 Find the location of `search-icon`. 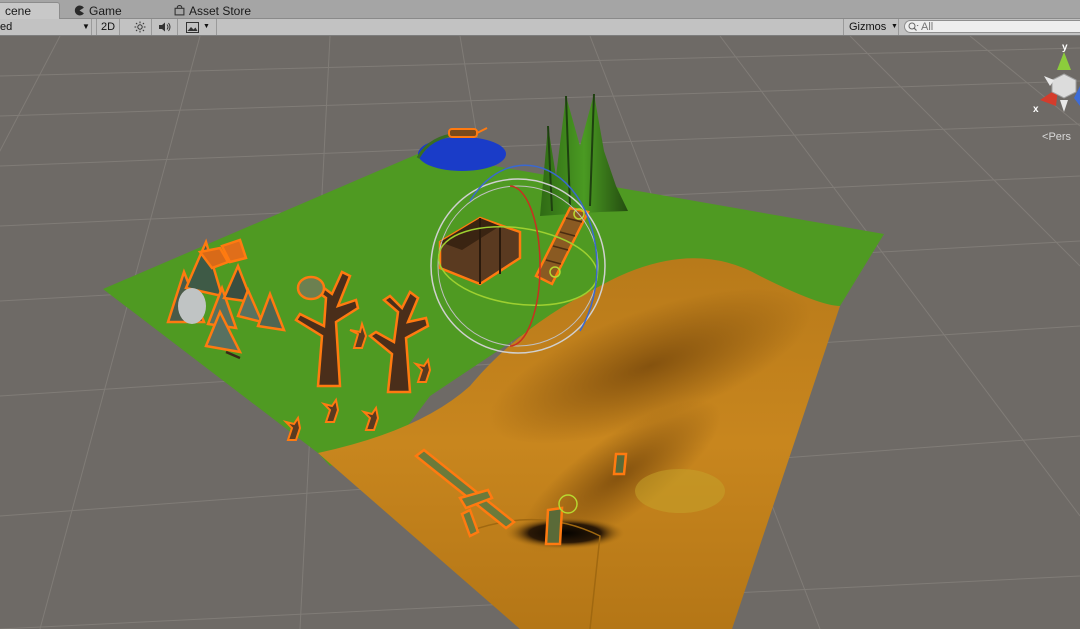

search-icon is located at coordinates (913, 26).